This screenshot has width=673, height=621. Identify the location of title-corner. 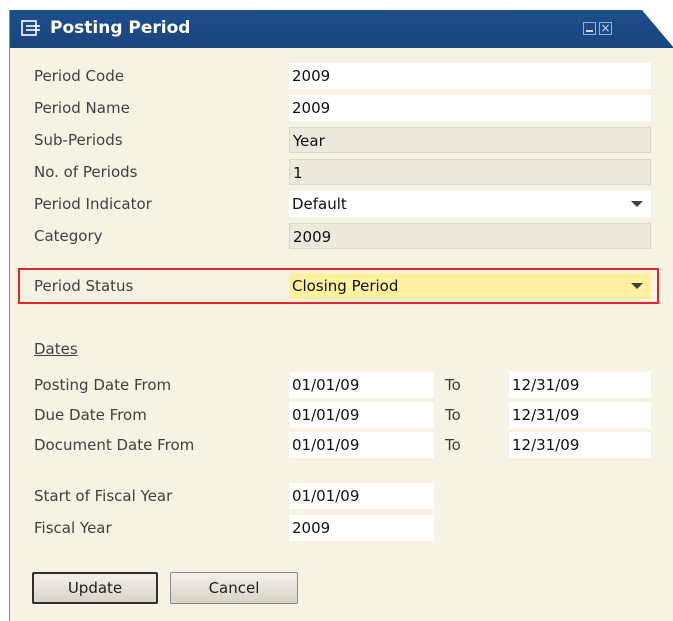
(657, 29).